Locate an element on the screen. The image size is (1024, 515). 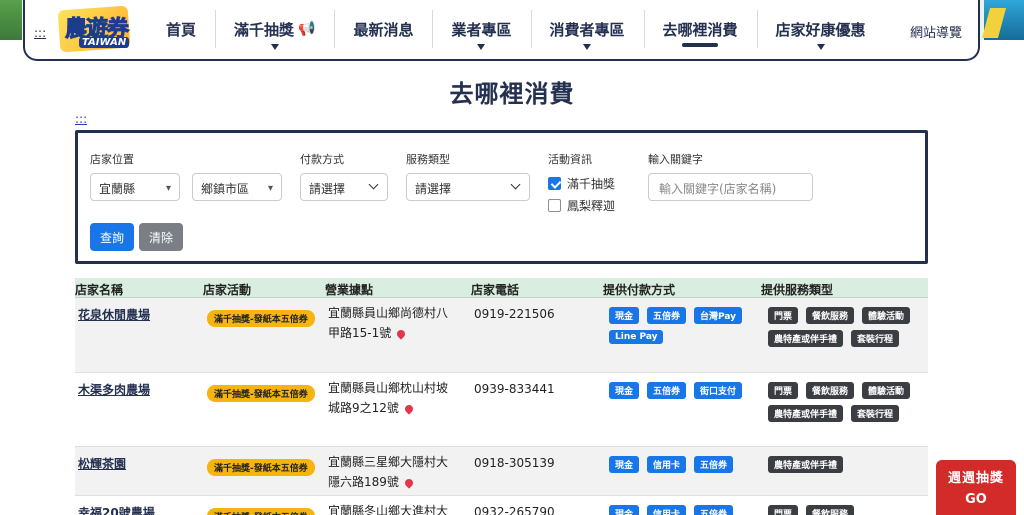
service-value: 請選擇 is located at coordinates (433, 189).